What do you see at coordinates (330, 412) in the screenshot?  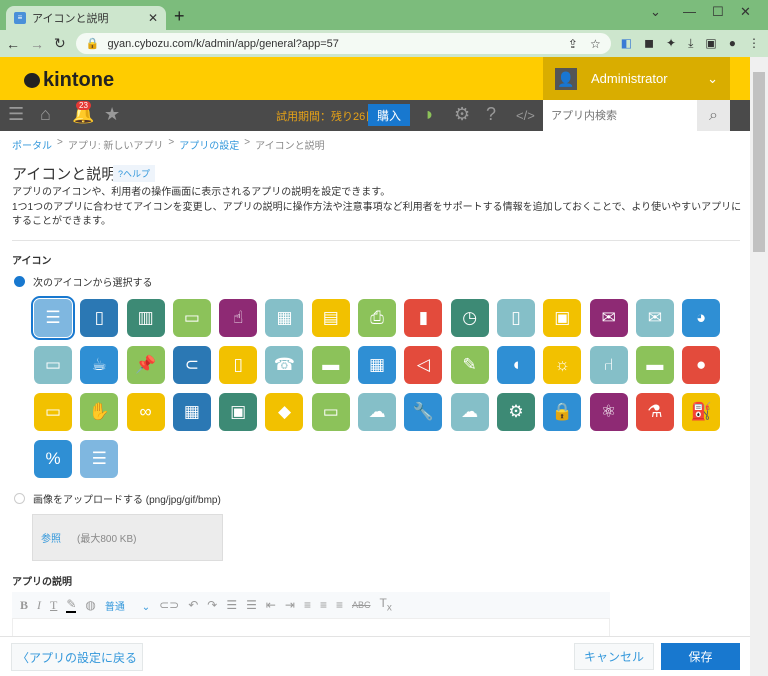 I see `speech-bubble-icon: ▭` at bounding box center [330, 412].